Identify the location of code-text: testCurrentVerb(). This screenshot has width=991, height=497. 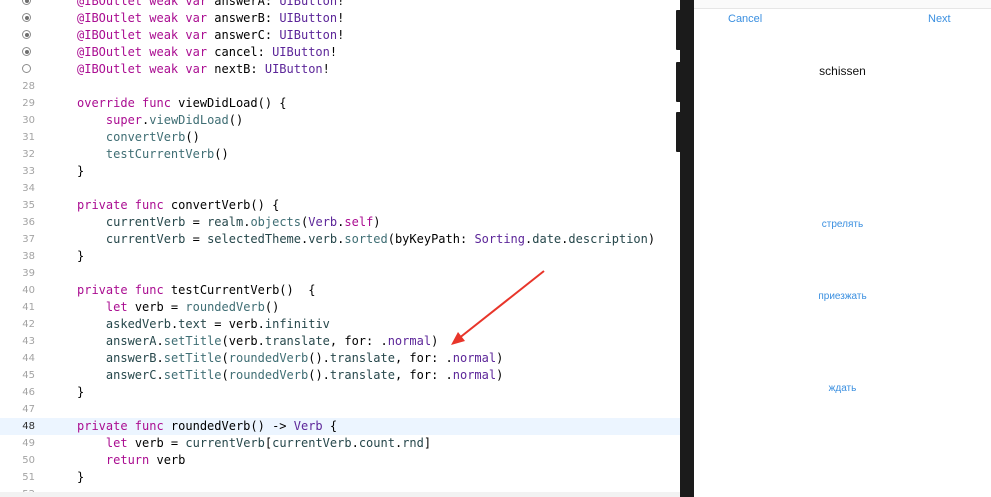
(153, 154).